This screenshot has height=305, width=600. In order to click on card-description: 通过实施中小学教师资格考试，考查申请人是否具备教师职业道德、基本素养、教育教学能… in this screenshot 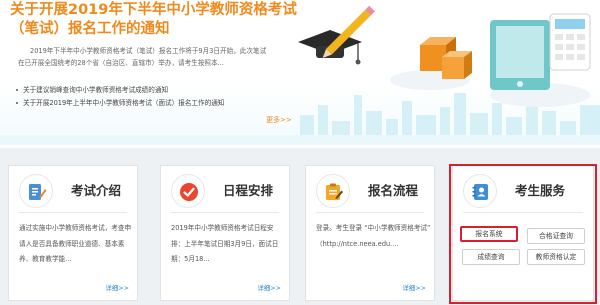, I will do `click(75, 243)`.